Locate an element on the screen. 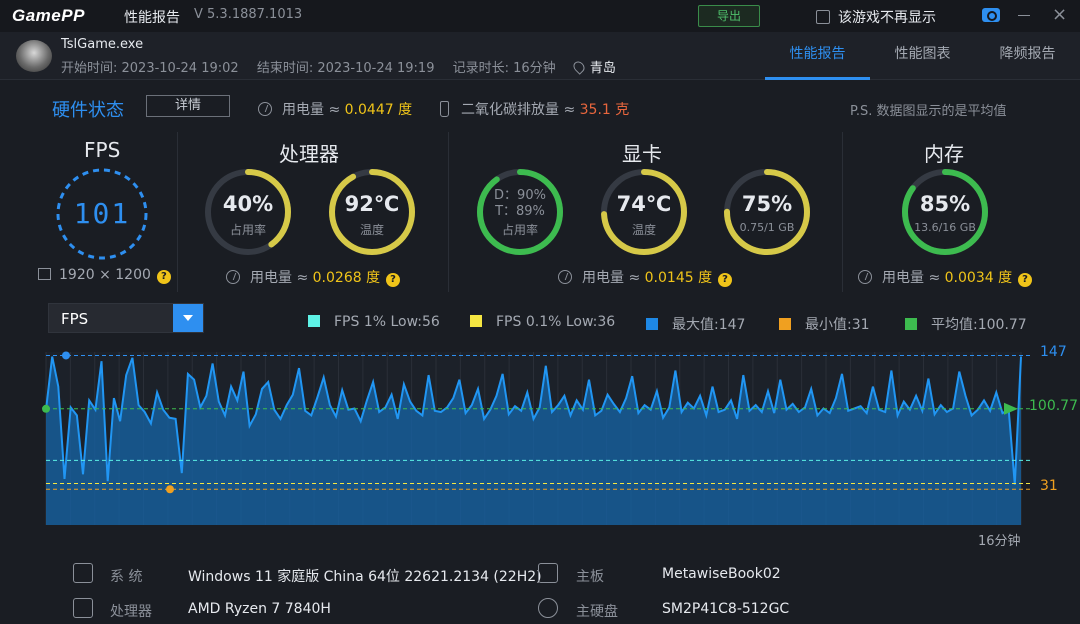 The height and width of the screenshot is (624, 1080). chevron-down-icon is located at coordinates (188, 318).